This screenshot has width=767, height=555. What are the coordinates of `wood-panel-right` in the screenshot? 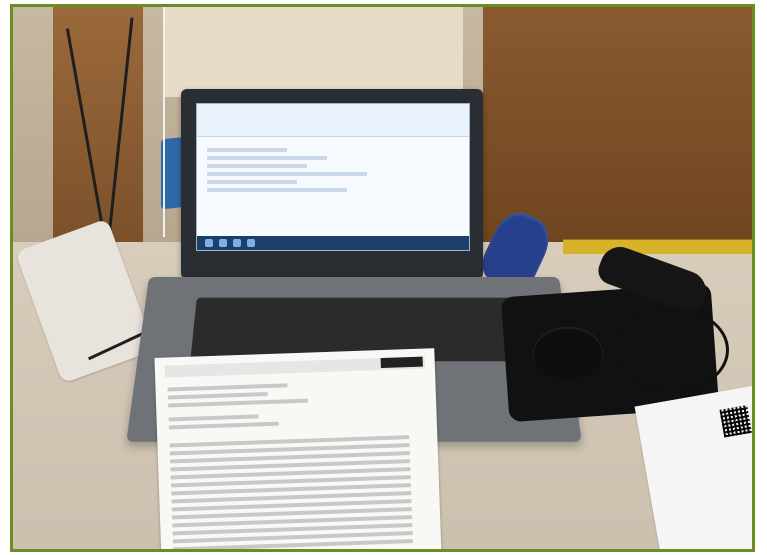 It's located at (617, 124).